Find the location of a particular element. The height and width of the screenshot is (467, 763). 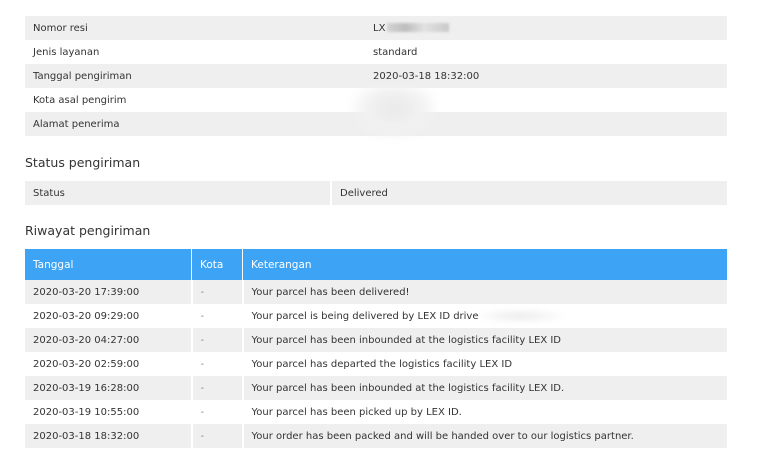

column-header-date: Tanggal is located at coordinates (108, 264).